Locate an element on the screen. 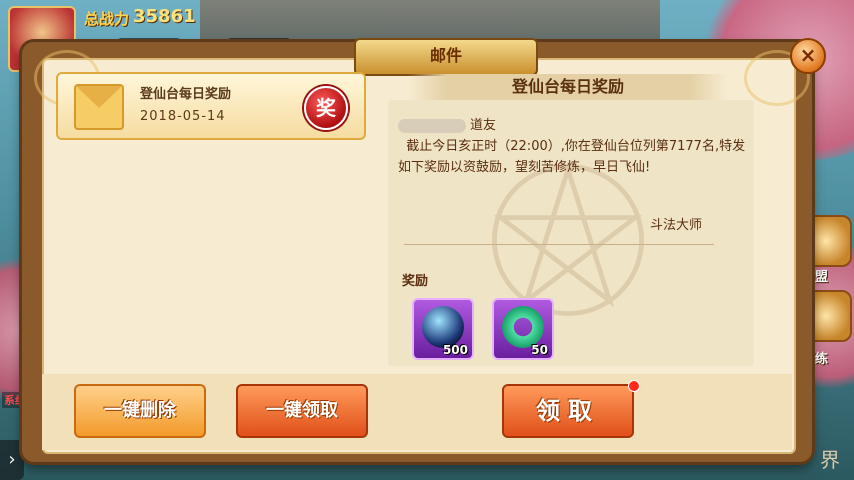 The height and width of the screenshot is (480, 854). dialog-title: 邮件 is located at coordinates (446, 57).